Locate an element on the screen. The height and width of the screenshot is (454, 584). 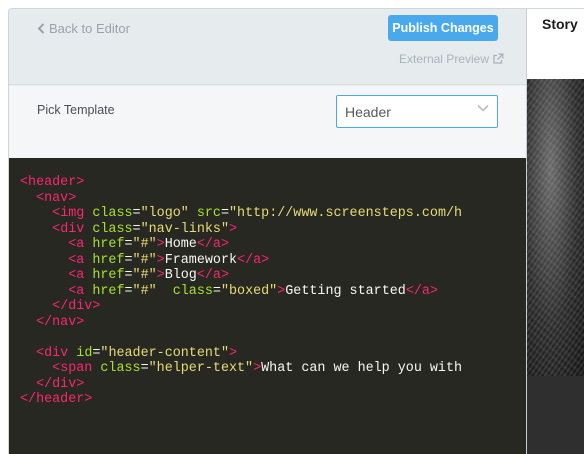
code-line: <a href="#">Home</a> is located at coordinates (273, 245).